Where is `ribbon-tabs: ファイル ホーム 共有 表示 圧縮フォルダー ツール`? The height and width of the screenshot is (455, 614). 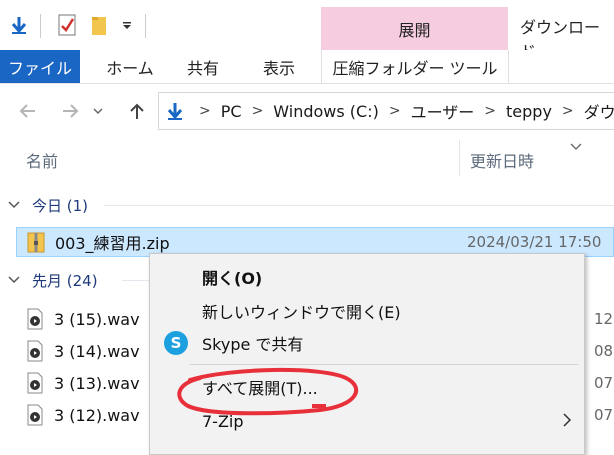 ribbon-tabs: ファイル ホーム 共有 表示 圧縮フォルダー ツール is located at coordinates (307, 67).